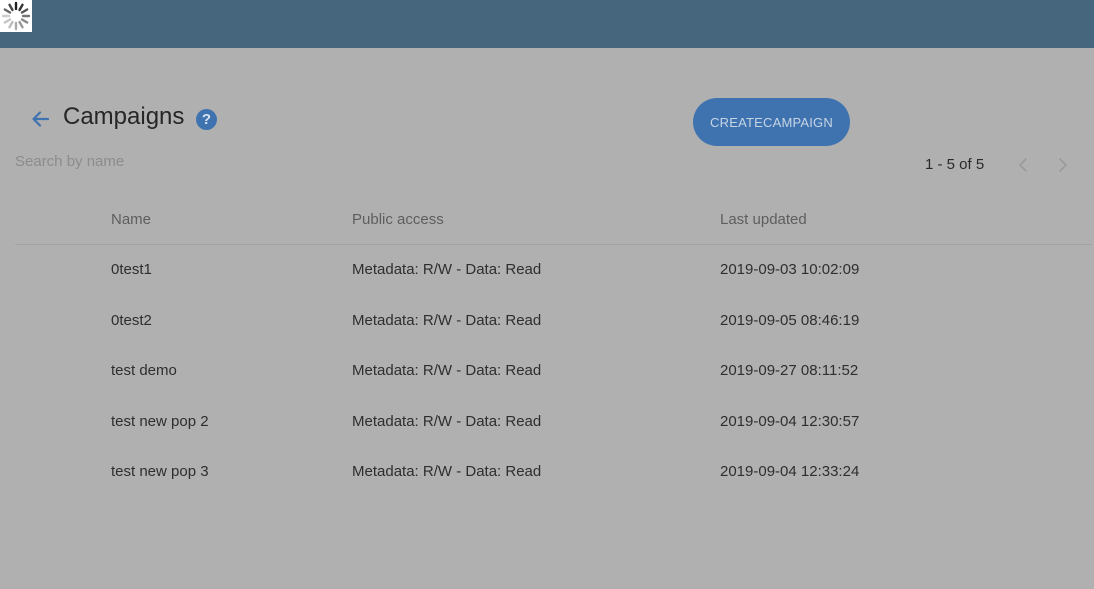 This screenshot has height=589, width=1094. What do you see at coordinates (124, 116) in the screenshot?
I see `page-title: Campaigns` at bounding box center [124, 116].